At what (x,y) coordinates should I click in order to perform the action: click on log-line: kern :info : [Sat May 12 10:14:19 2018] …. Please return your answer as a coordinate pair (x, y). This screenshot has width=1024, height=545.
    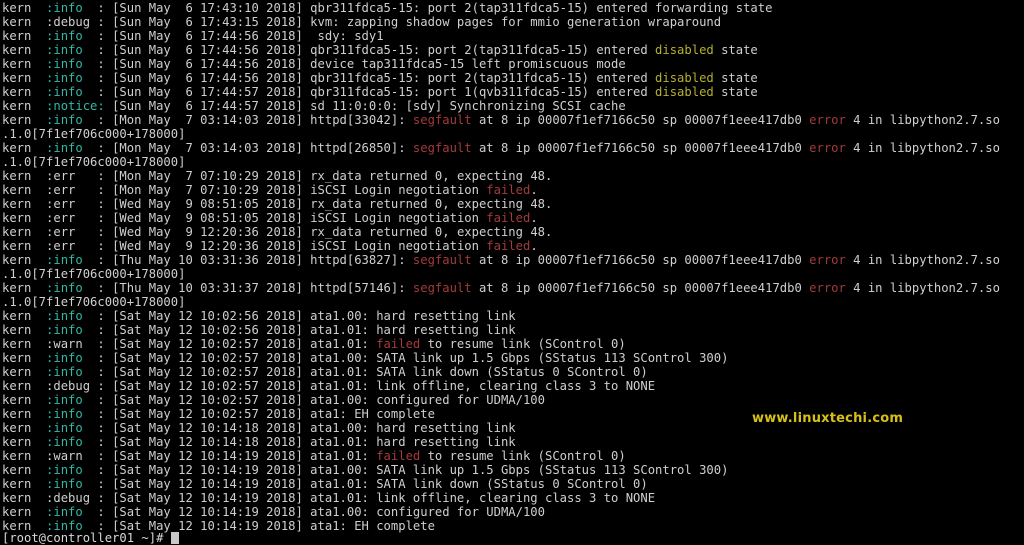
    Looking at the image, I should click on (501, 512).